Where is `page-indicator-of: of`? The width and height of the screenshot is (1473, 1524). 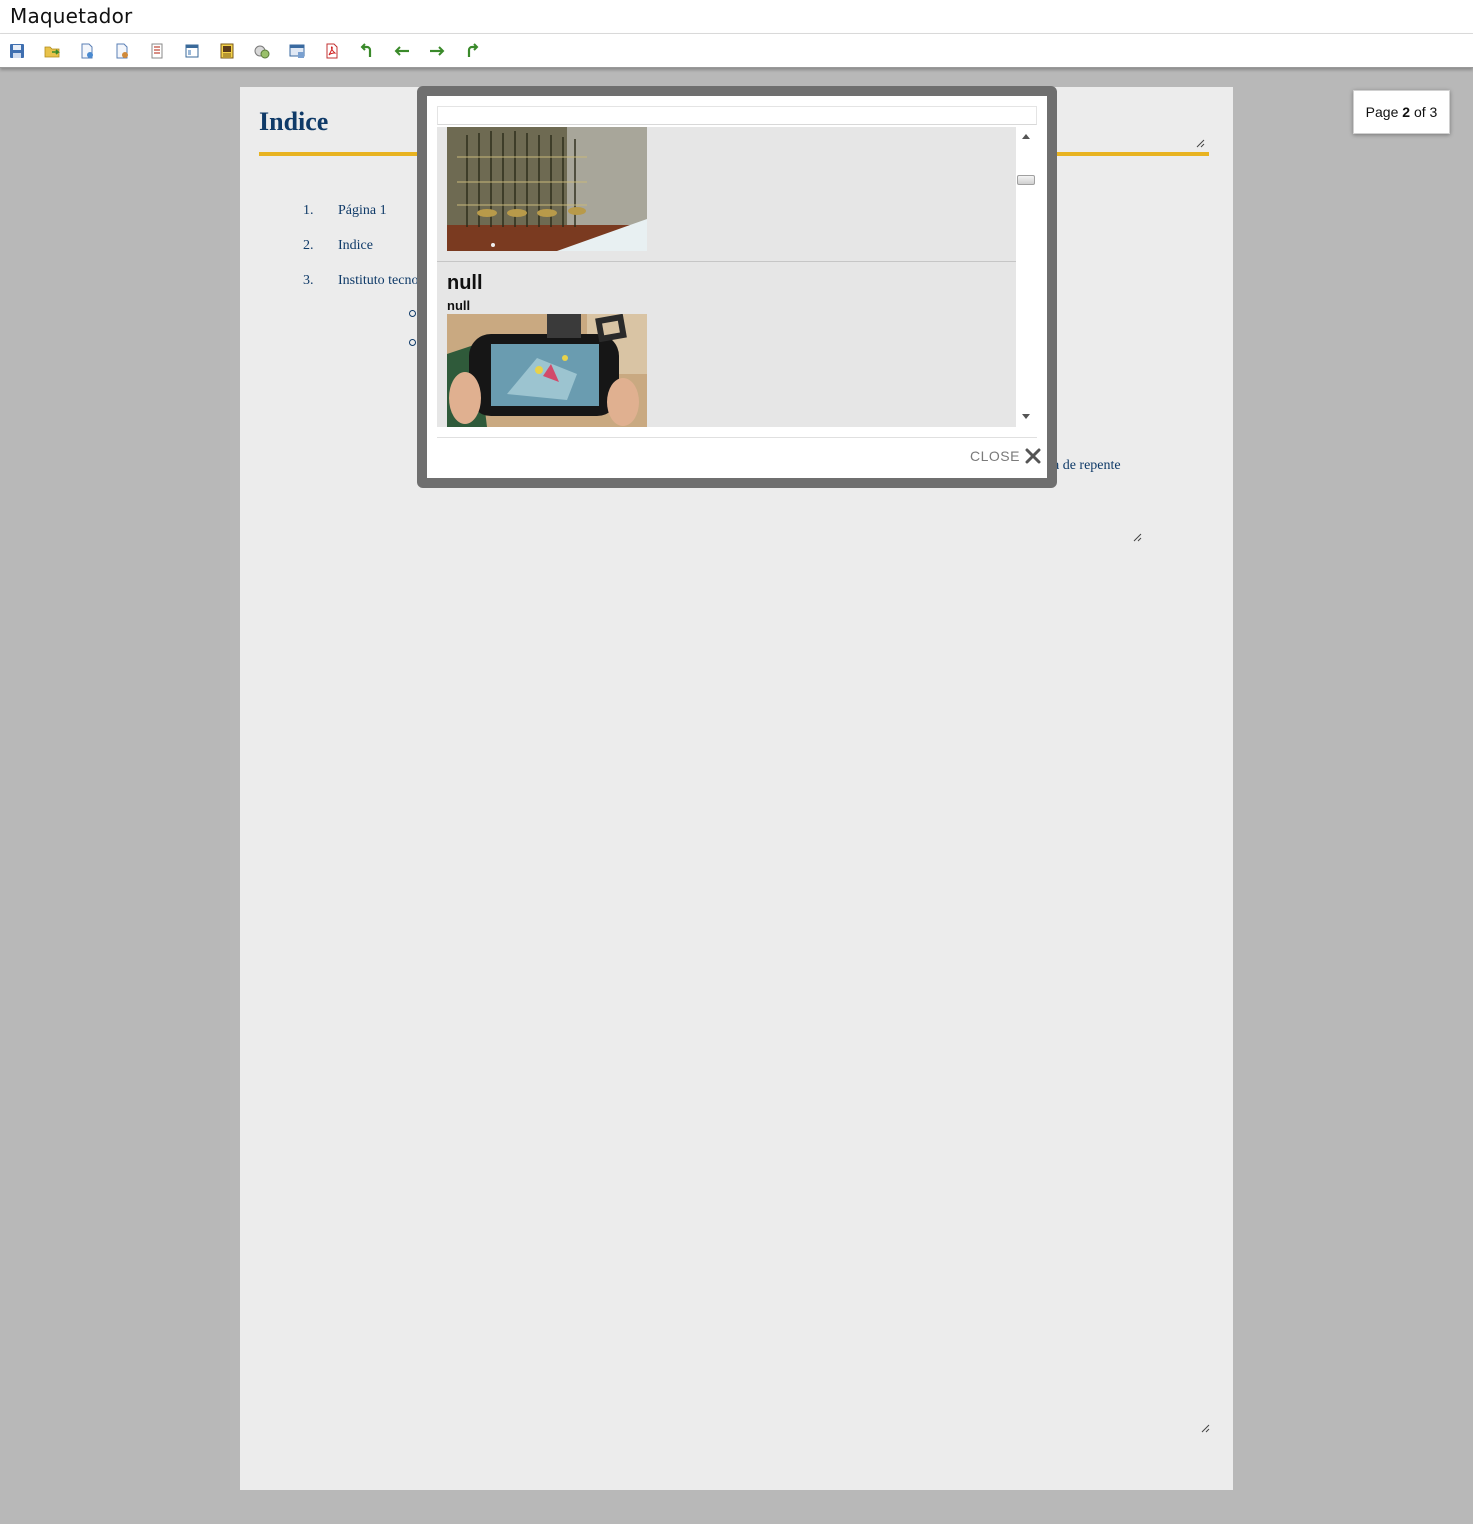 page-indicator-of: of is located at coordinates (1419, 112).